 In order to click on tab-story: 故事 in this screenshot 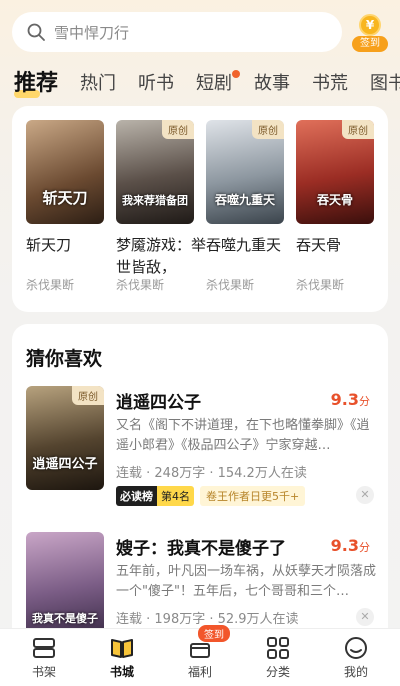, I will do `click(272, 84)`.